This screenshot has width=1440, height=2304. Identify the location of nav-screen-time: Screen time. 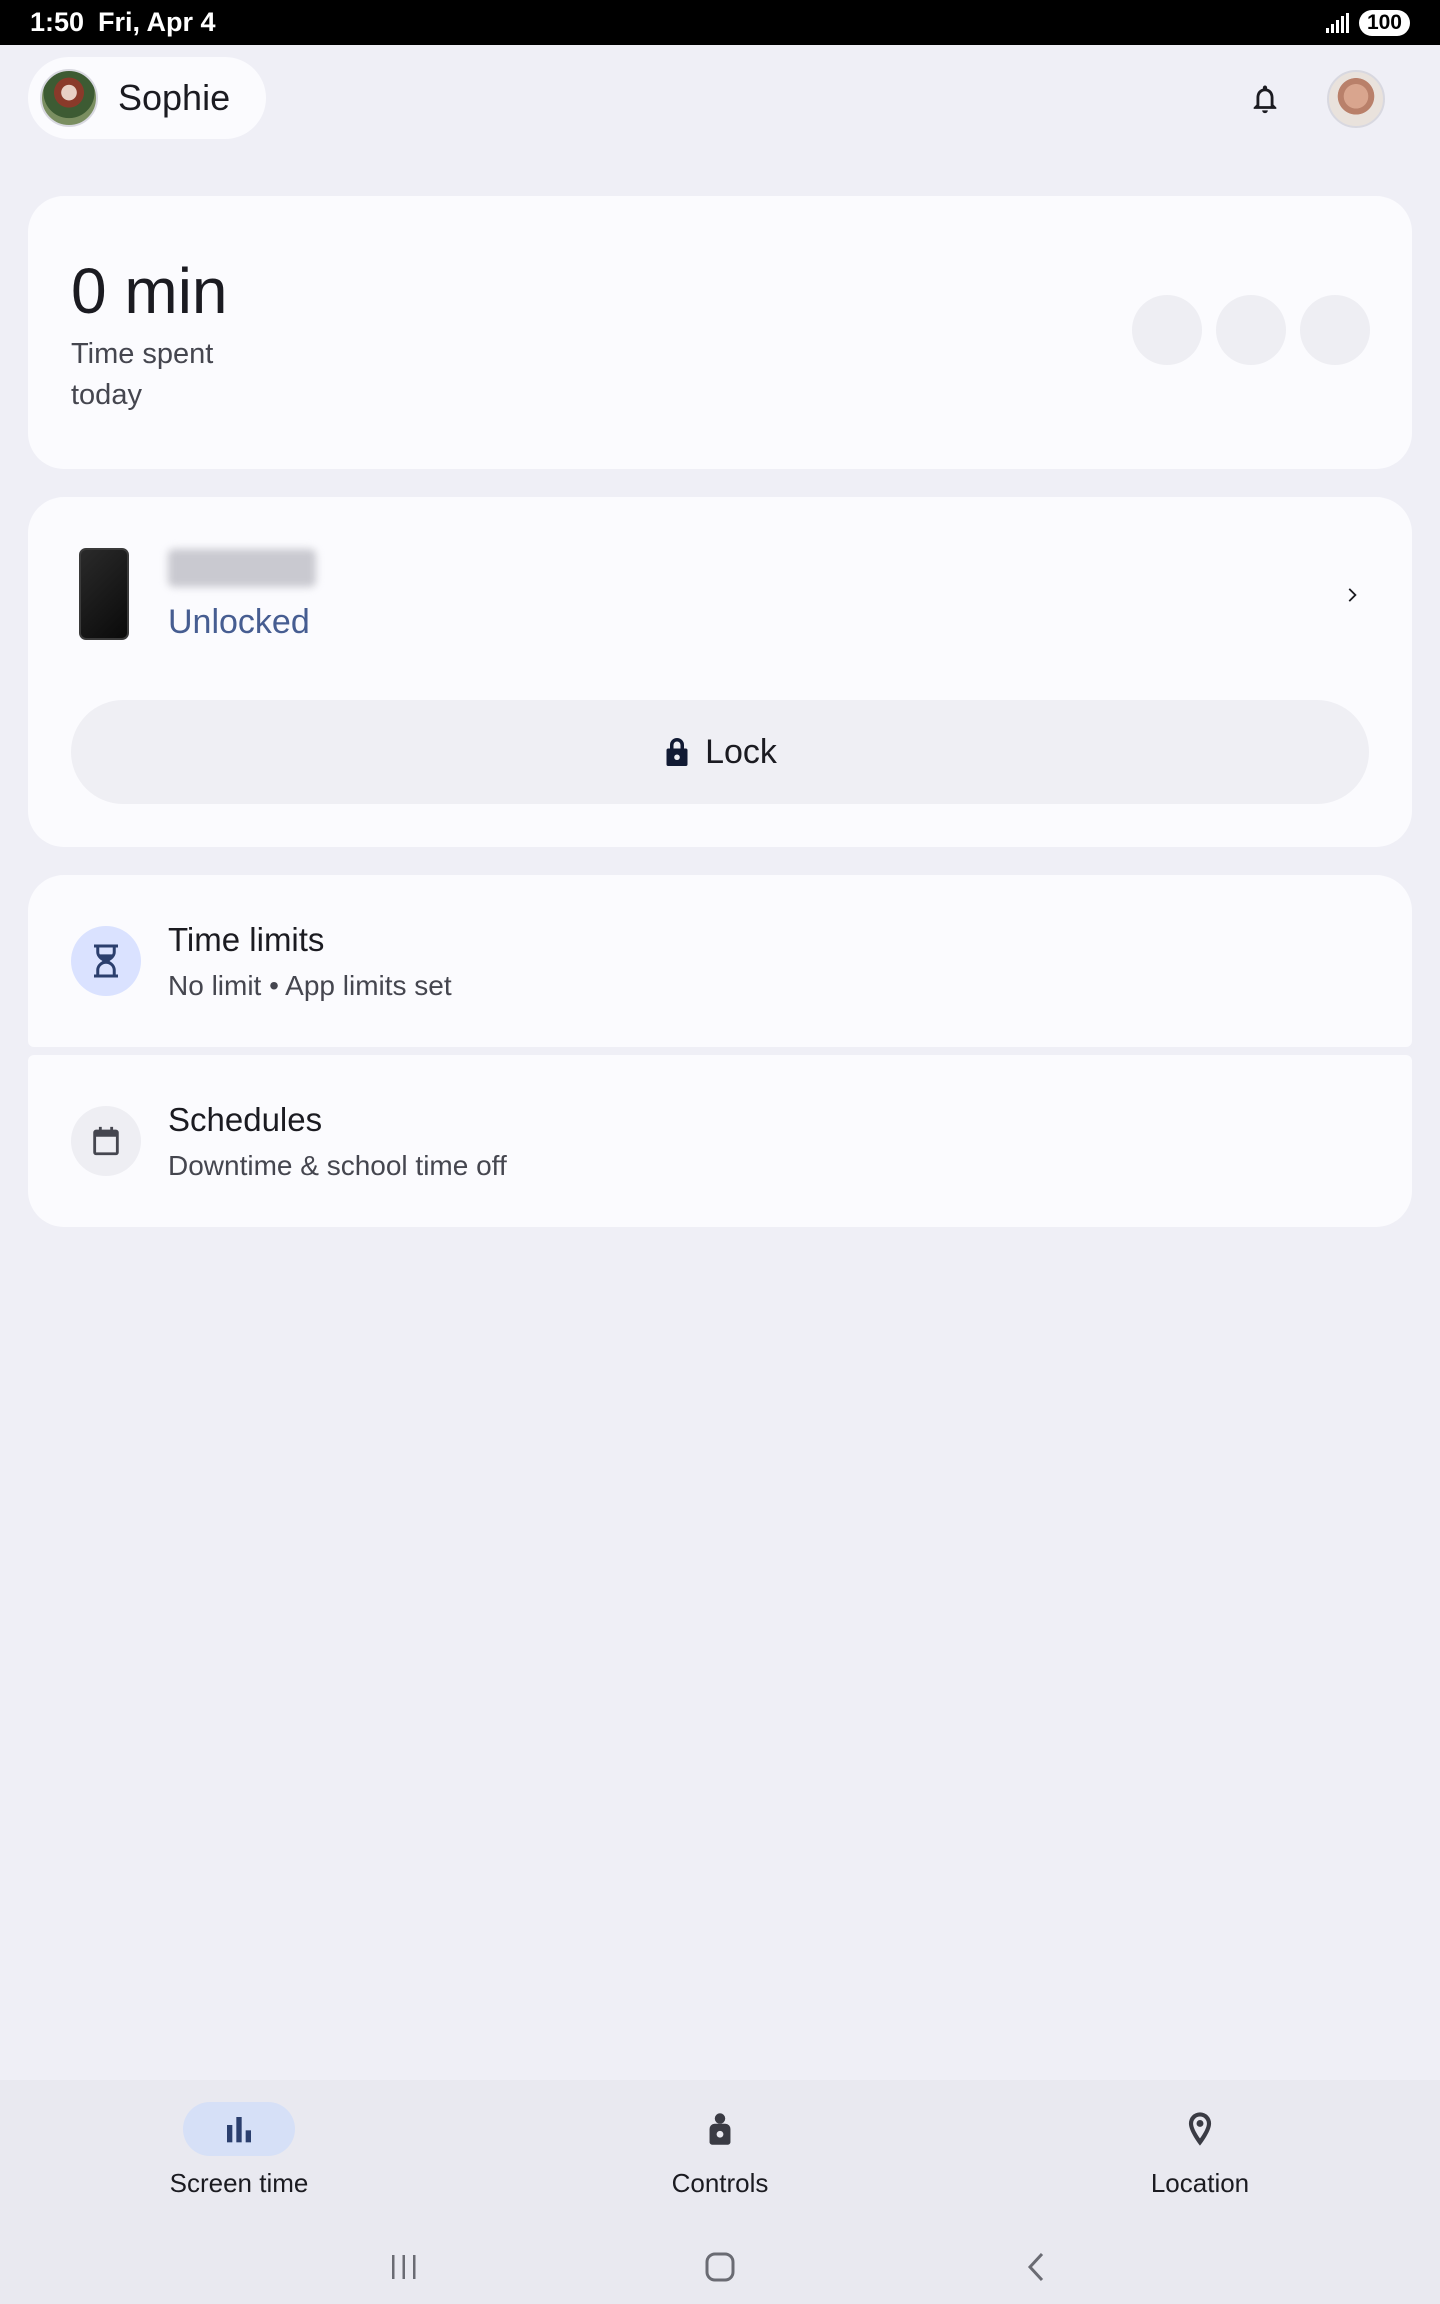
(239, 2157).